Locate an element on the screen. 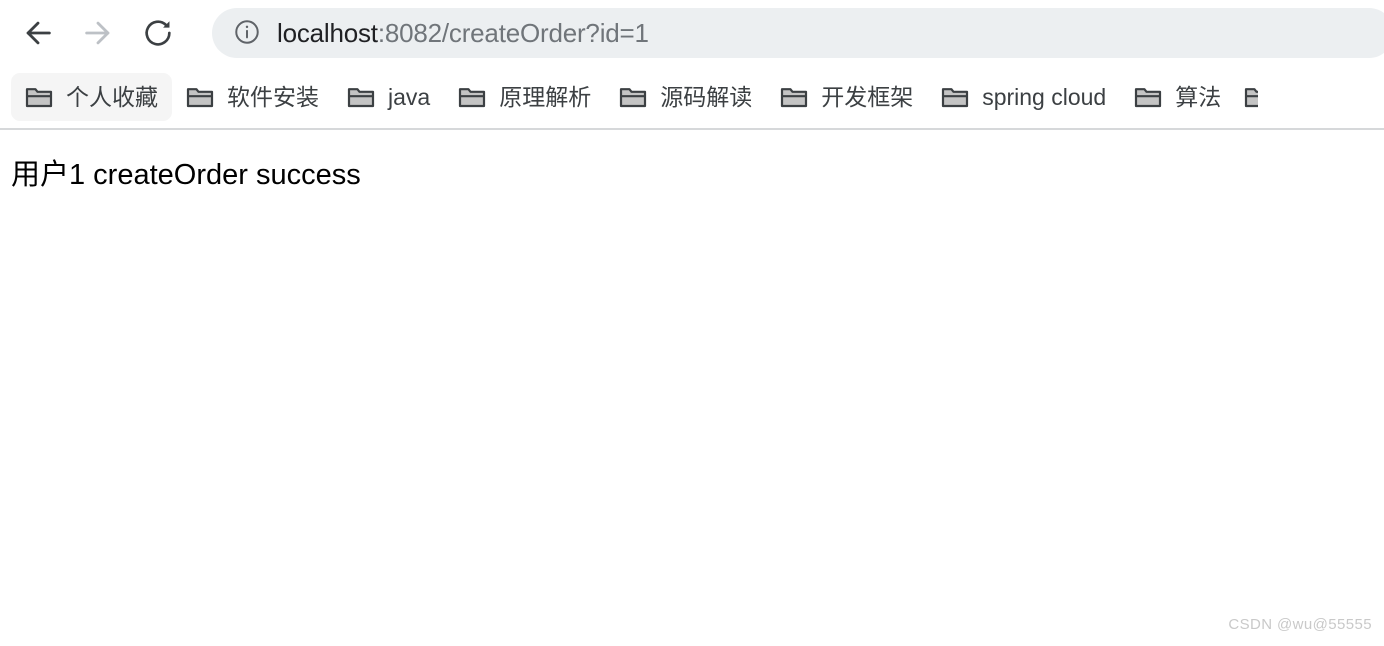 The width and height of the screenshot is (1384, 646). bookmark-item is located at coordinates (1247, 97).